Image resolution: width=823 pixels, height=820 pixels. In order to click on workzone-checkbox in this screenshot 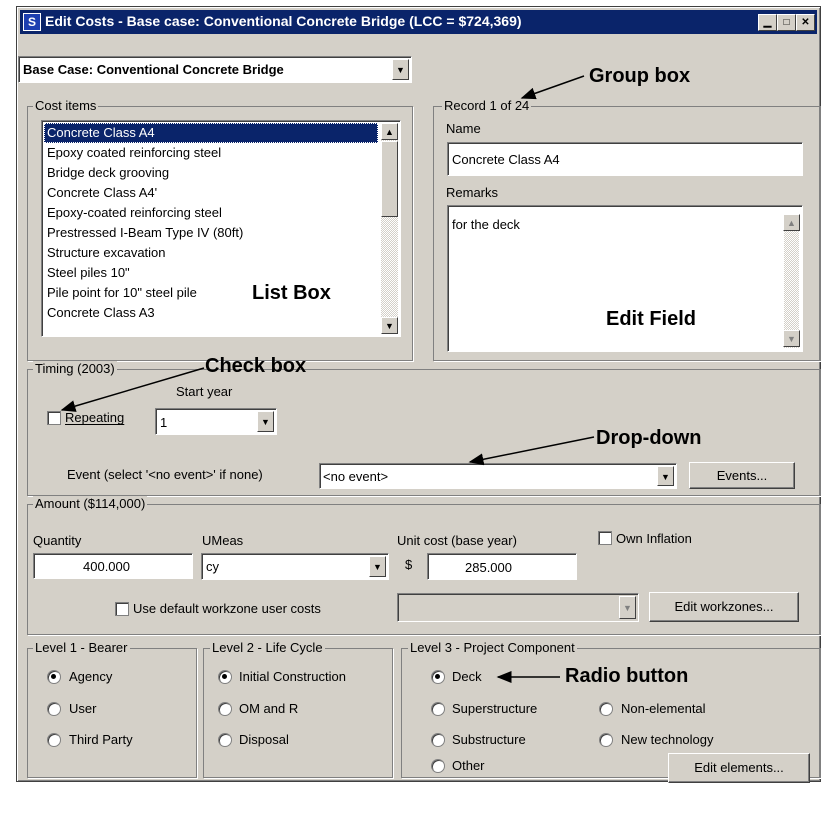, I will do `click(122, 609)`.